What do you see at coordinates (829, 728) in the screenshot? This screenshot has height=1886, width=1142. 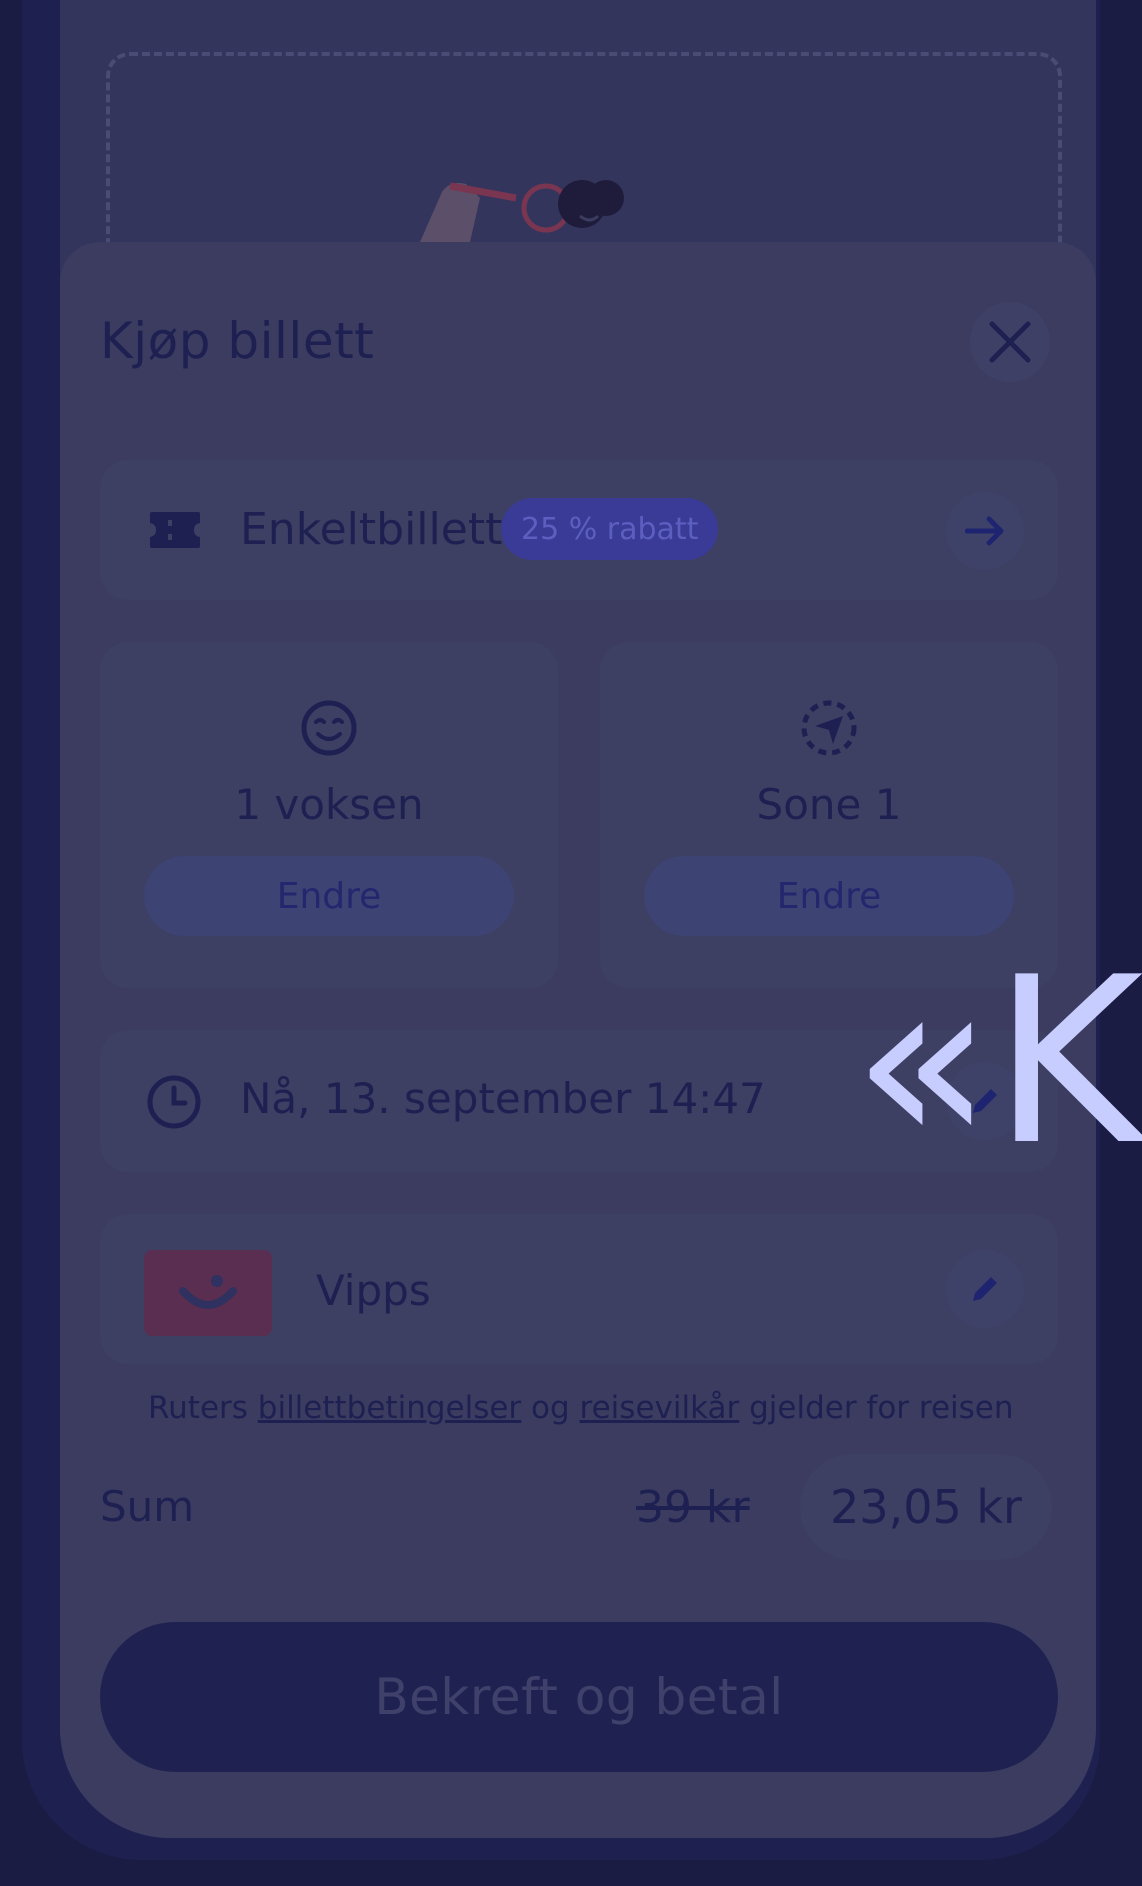 I see `location-arrow-icon` at bounding box center [829, 728].